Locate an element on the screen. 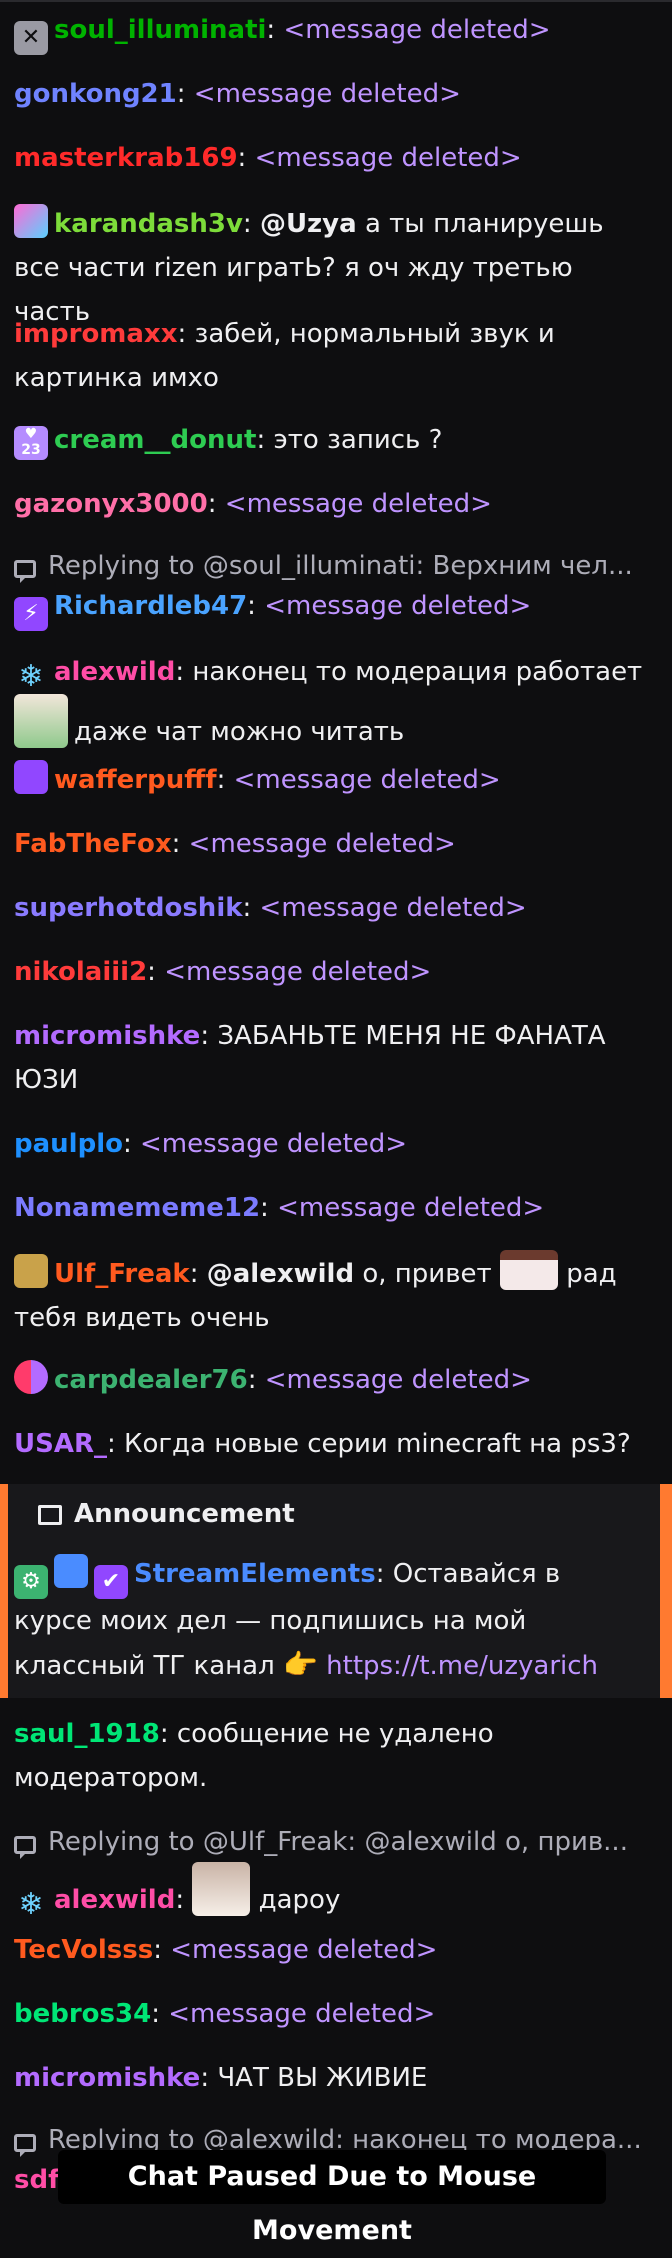  chat-message: micromishke: ЗАБАНЬТЕ МЕНЯ НЕ ФАНАТА ЮЗИ is located at coordinates (310, 1058).